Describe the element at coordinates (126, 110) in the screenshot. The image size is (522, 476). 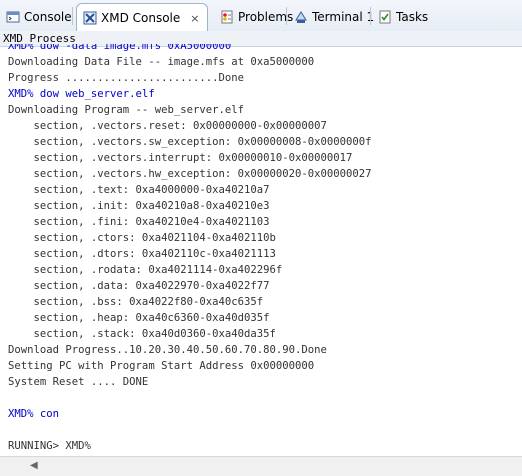
I see `console-line: Downloading Program -- web_server.elf` at that location.